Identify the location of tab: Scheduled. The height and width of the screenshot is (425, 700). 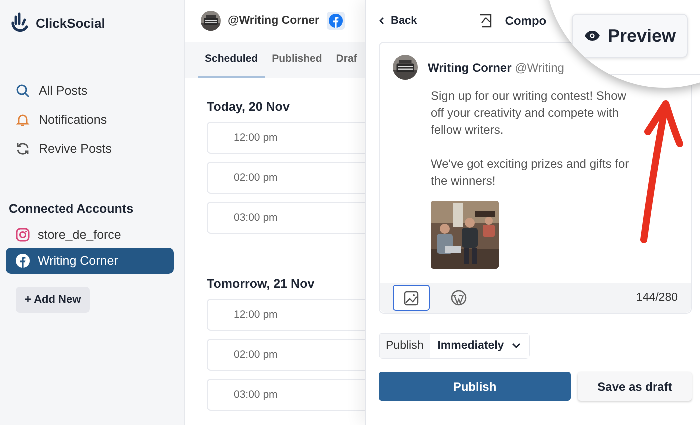
(232, 60).